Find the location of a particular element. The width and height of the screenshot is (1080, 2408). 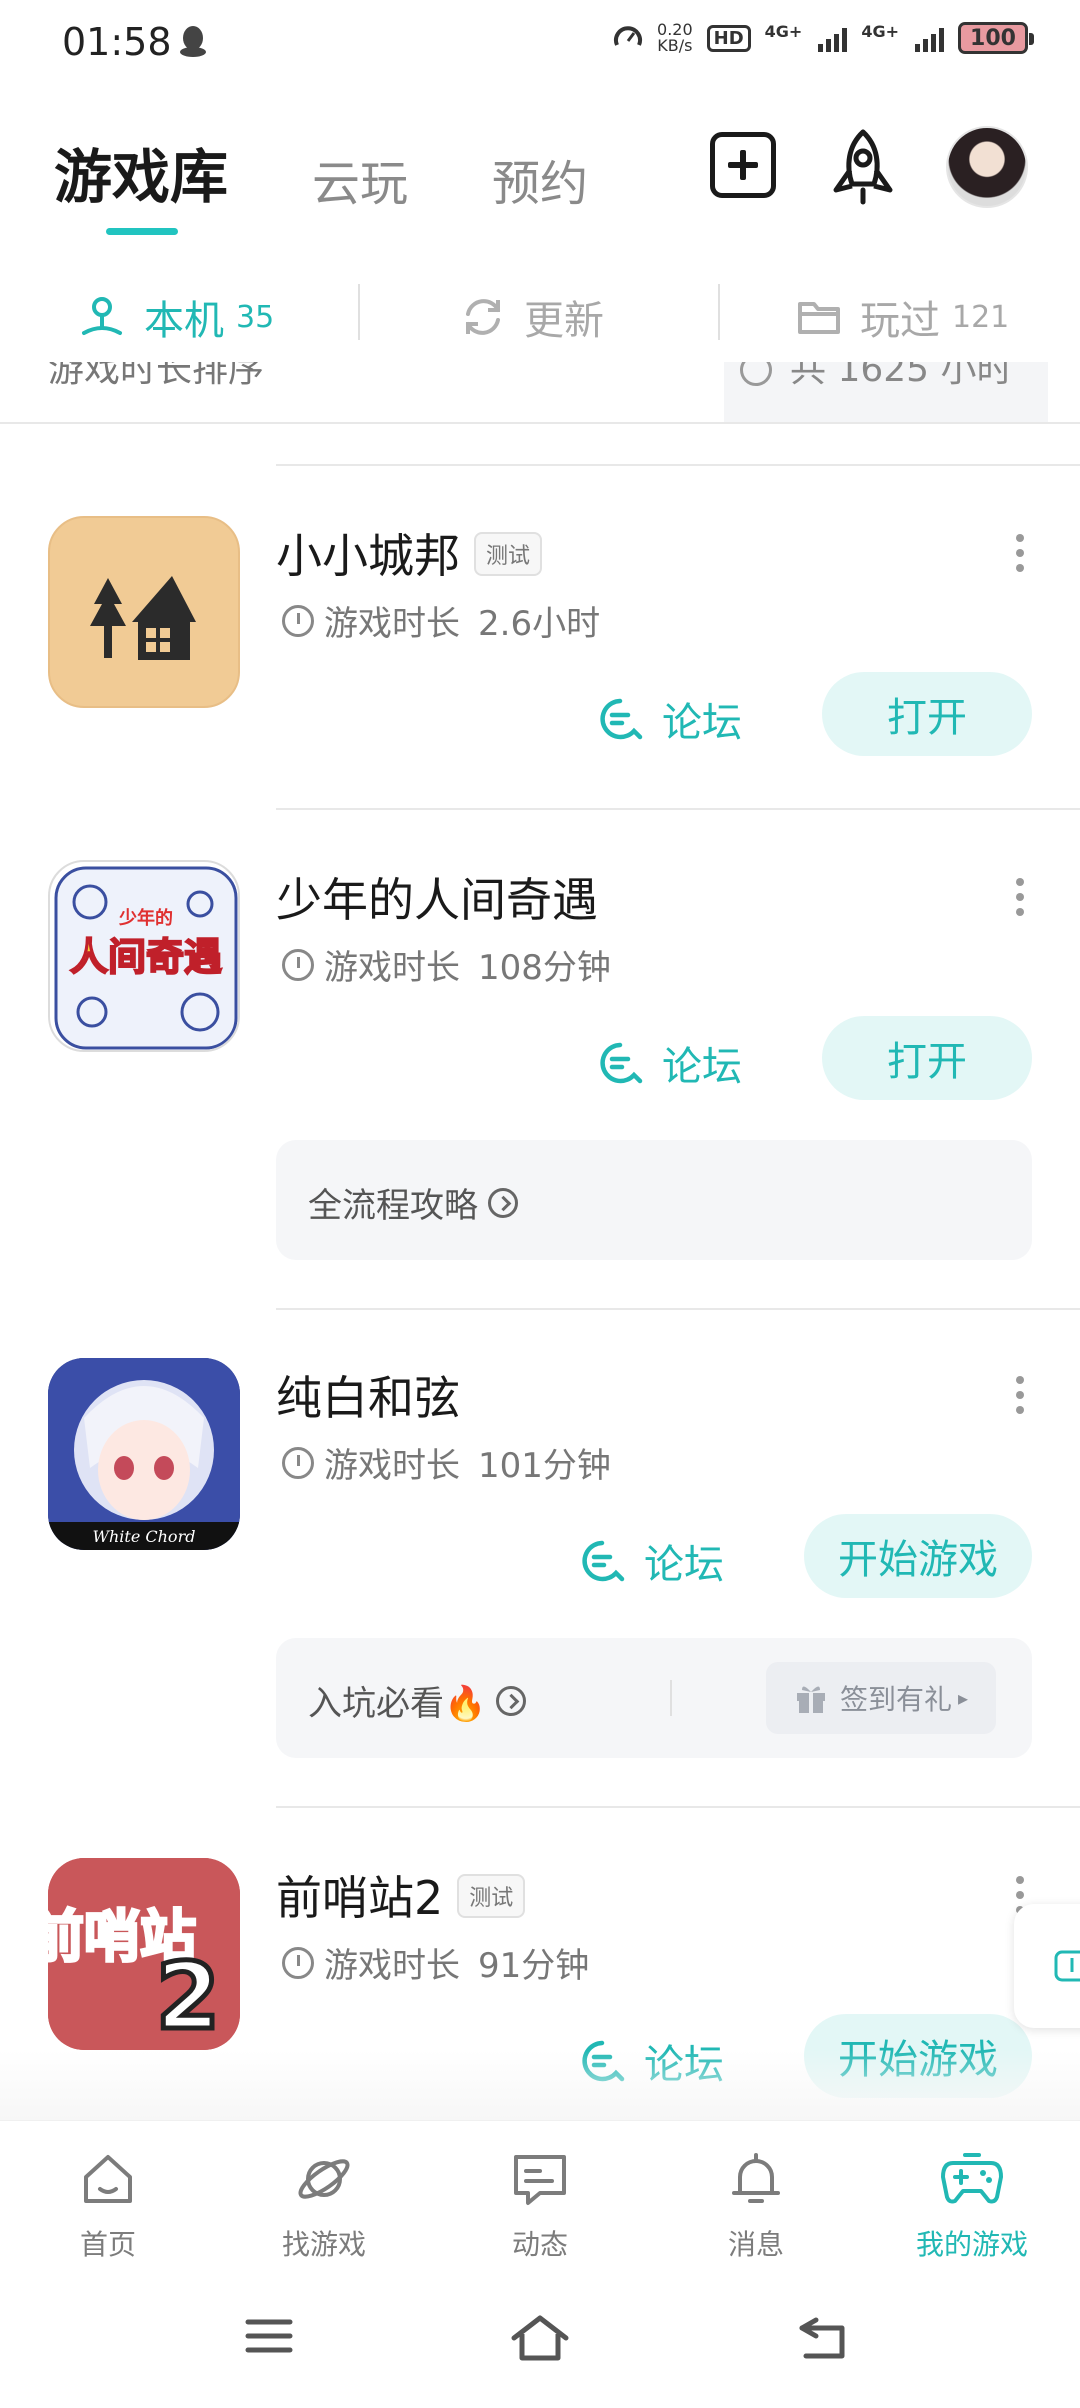

game-icon-outpost-2: 前哨站 2 is located at coordinates (144, 1954).